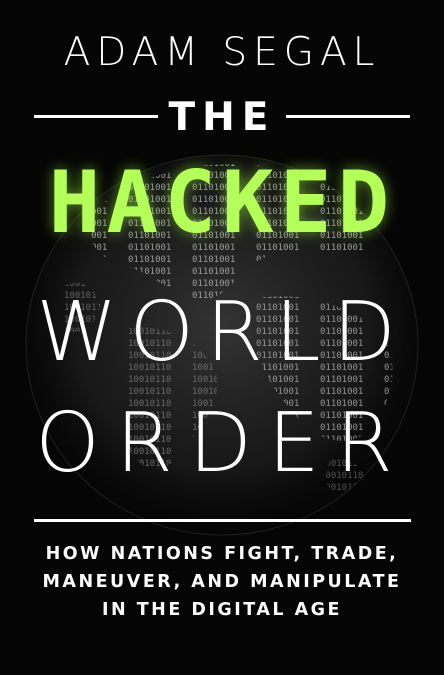 The image size is (444, 675). I want to click on bottom-rule, so click(222, 520).